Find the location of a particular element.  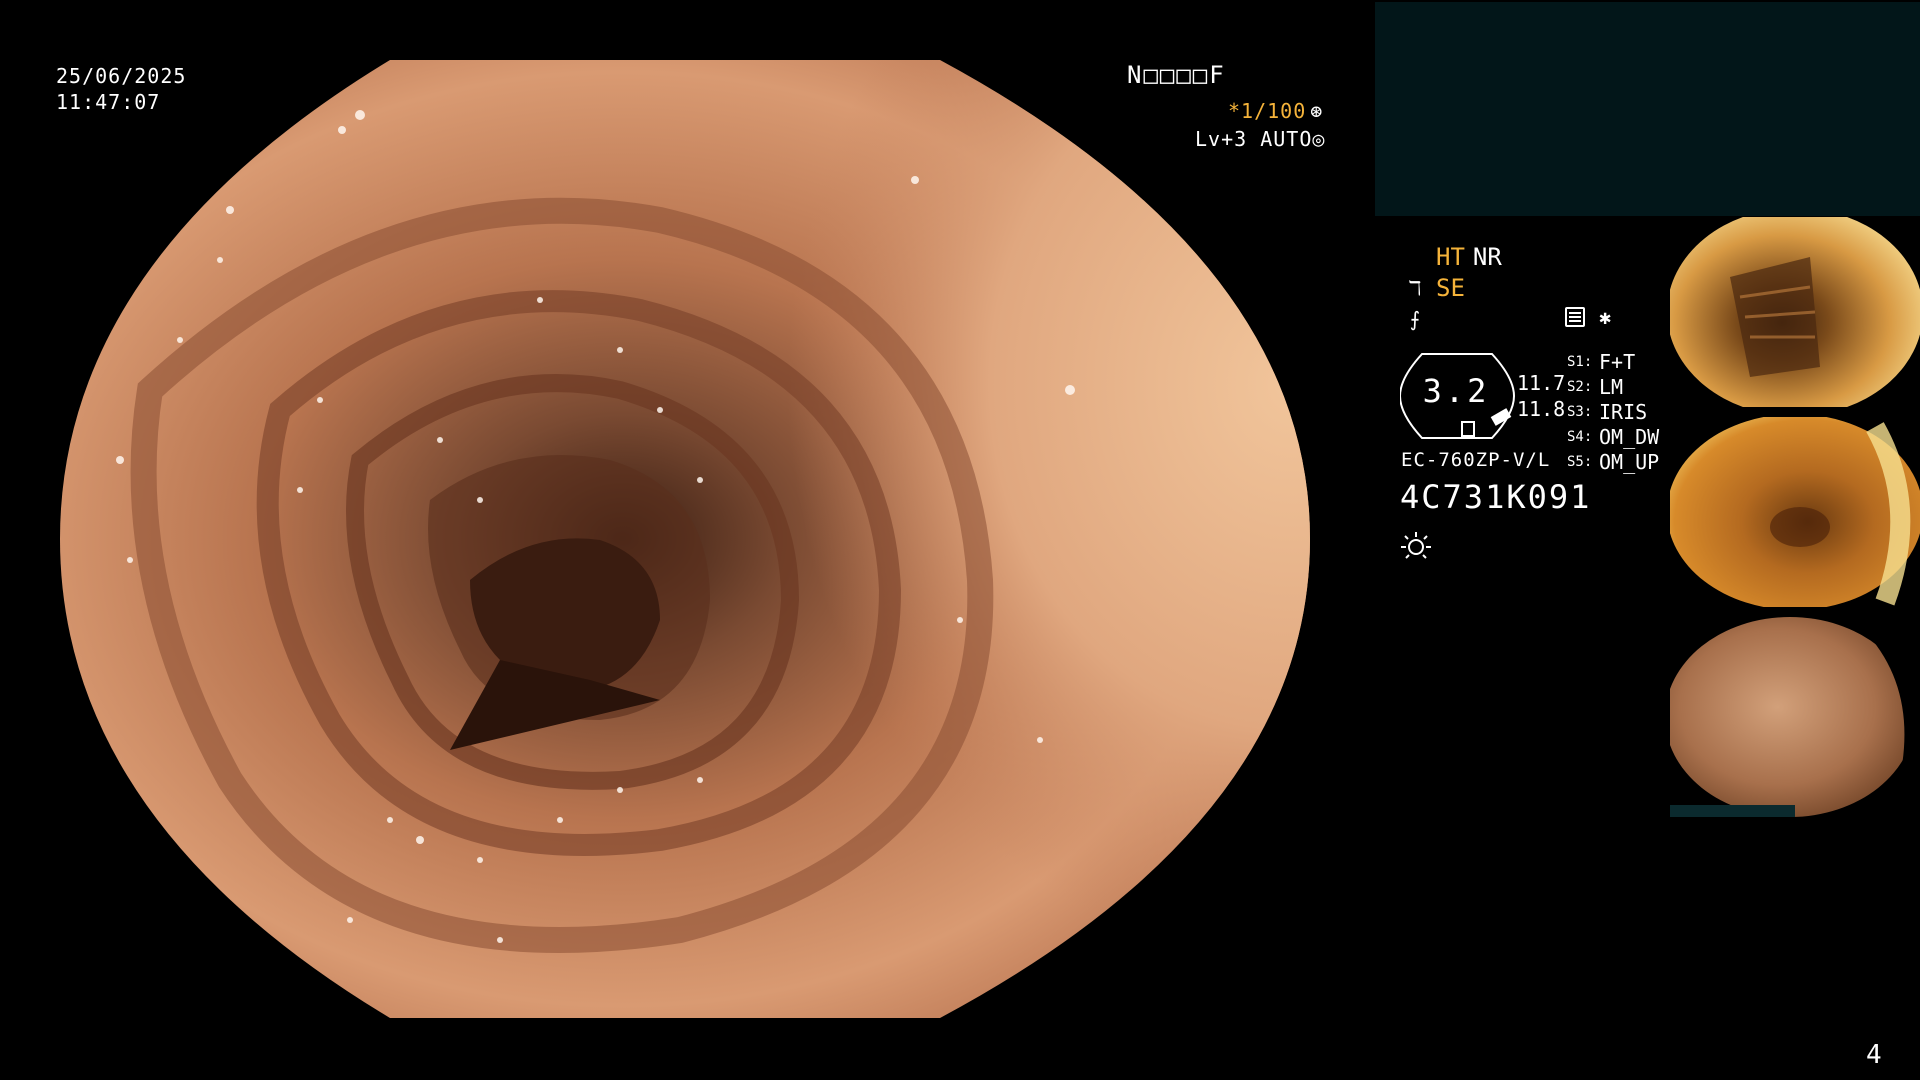

se-mode-label: SE is located at coordinates (1450, 288).